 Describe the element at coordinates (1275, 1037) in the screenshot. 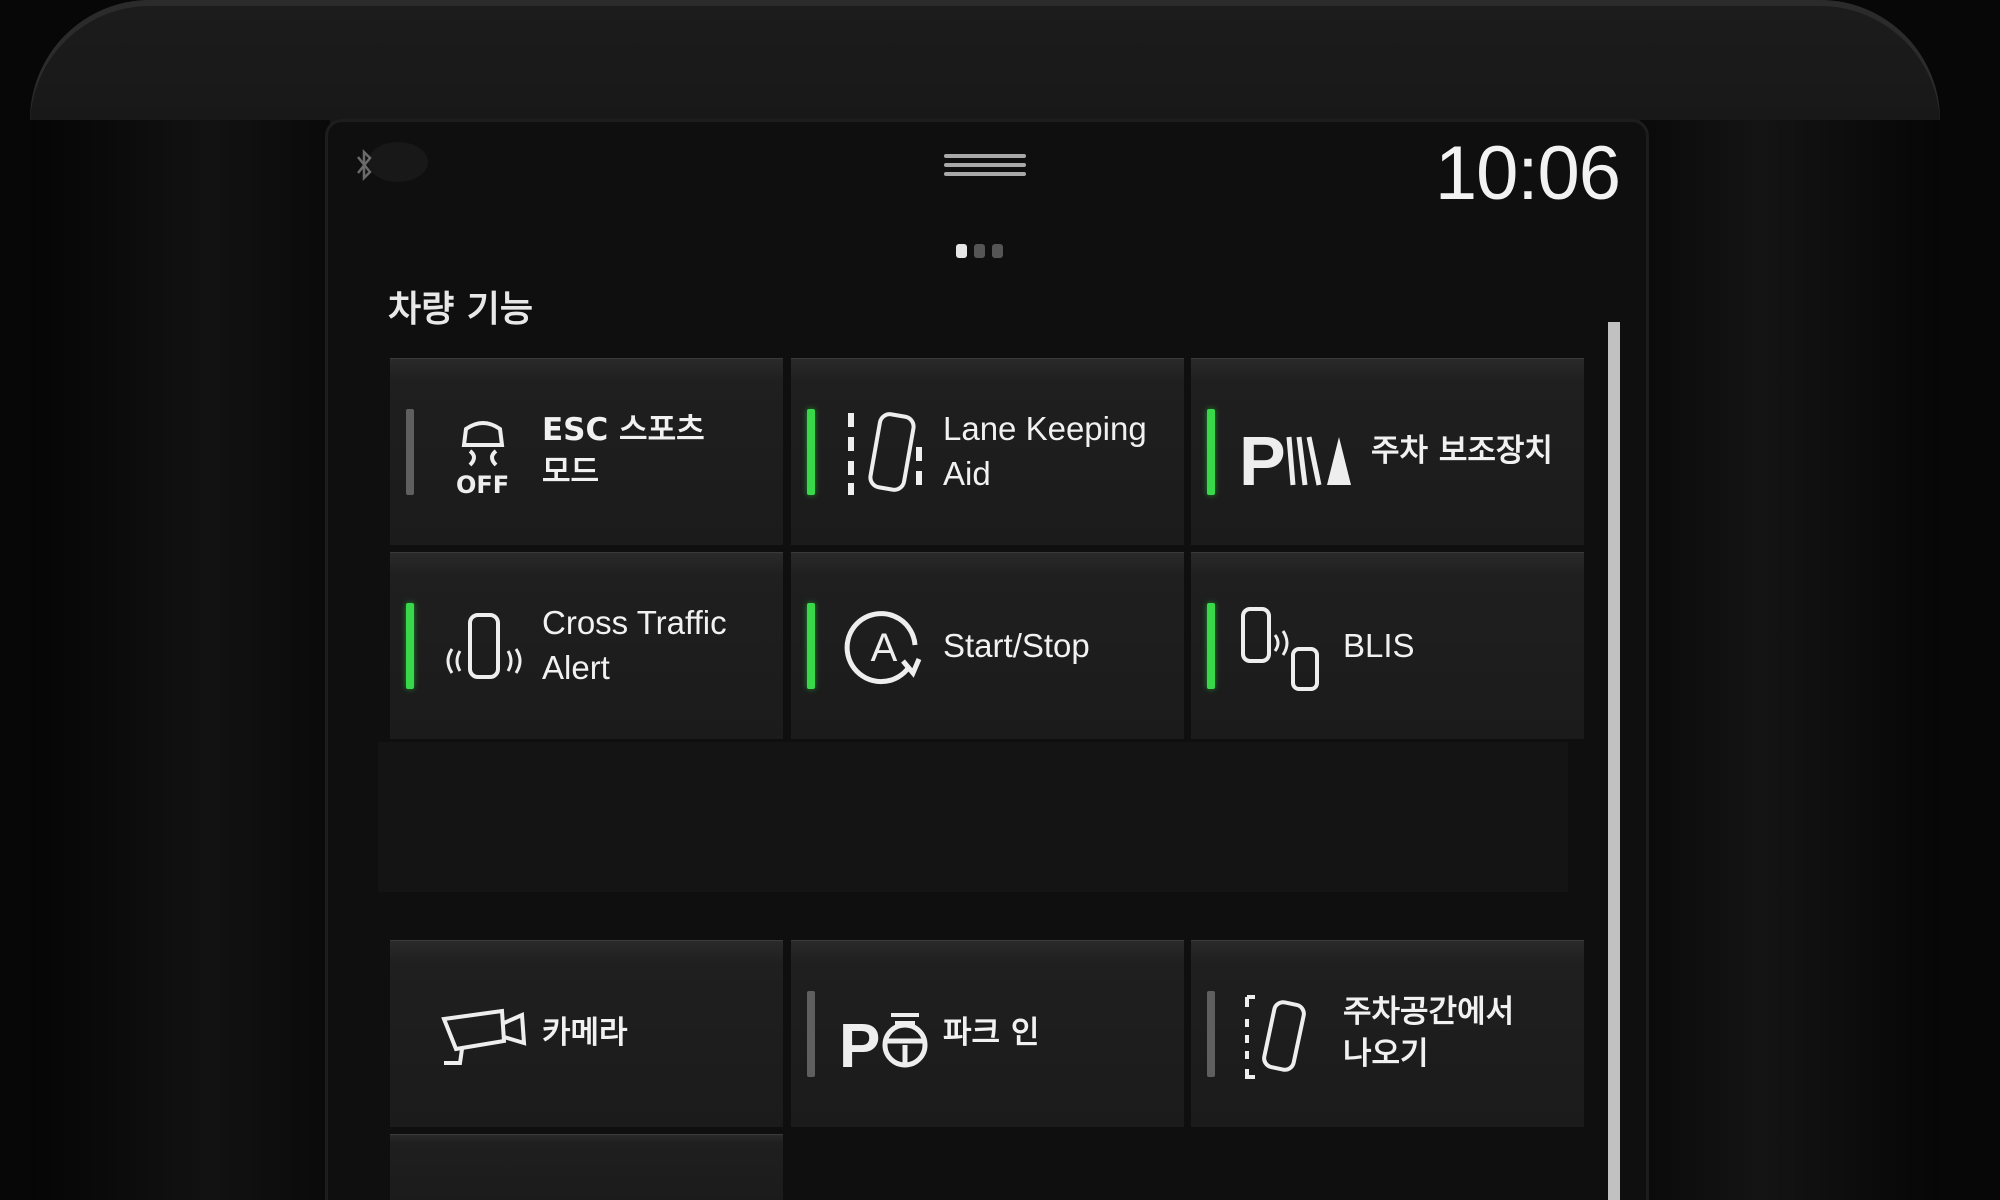

I see `park-out-icon` at that location.